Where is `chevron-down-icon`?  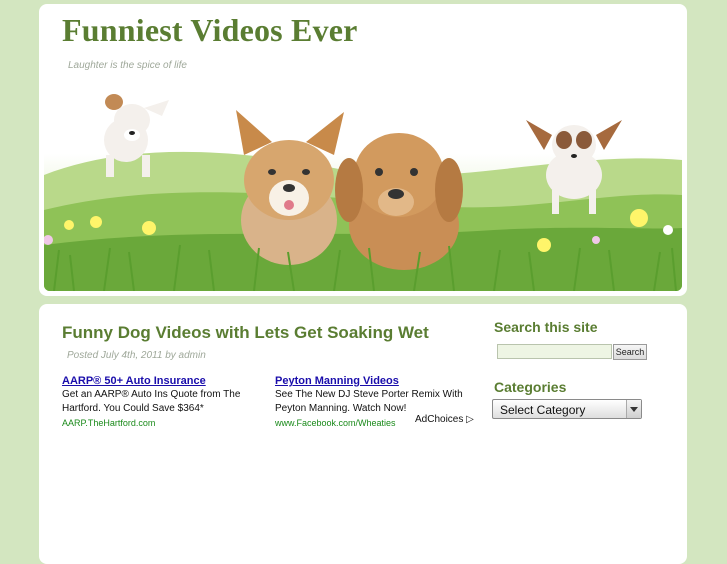
chevron-down-icon is located at coordinates (633, 409).